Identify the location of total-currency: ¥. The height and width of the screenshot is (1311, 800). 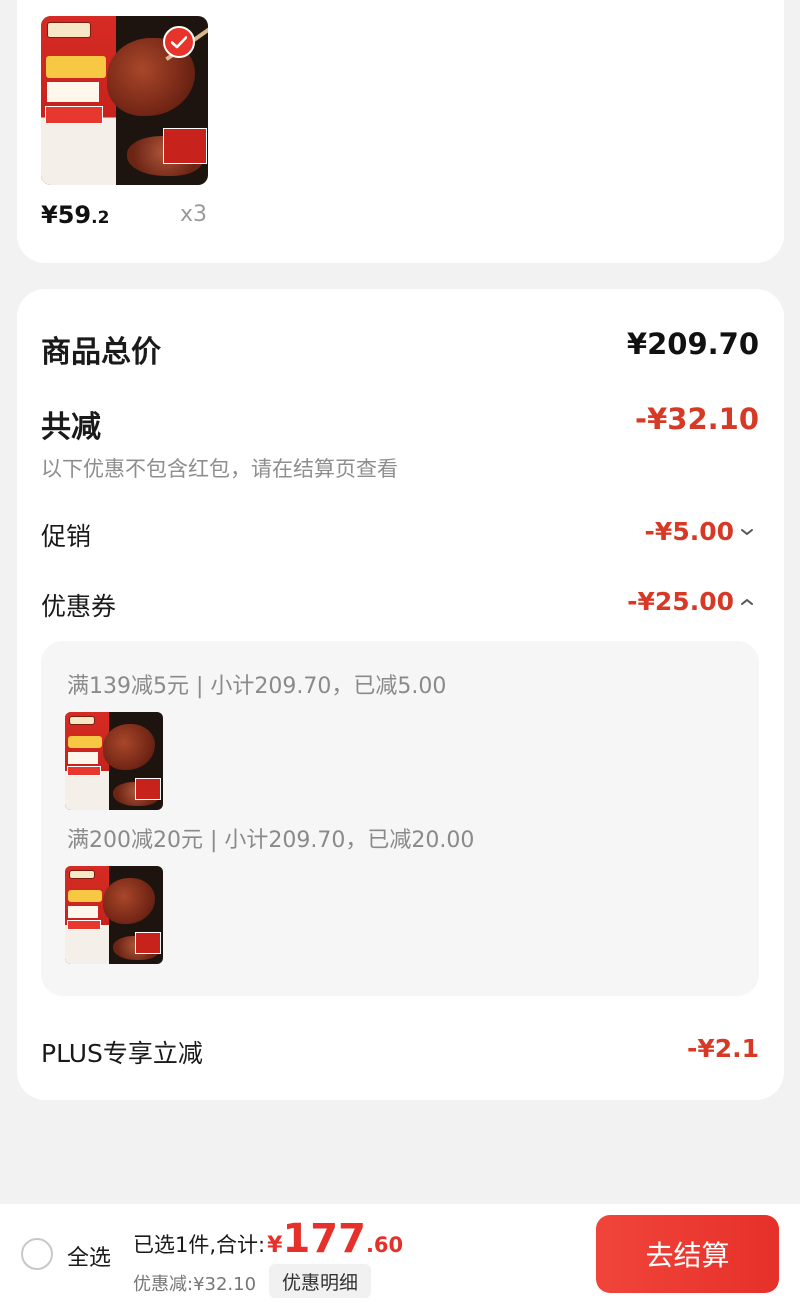
(275, 1245).